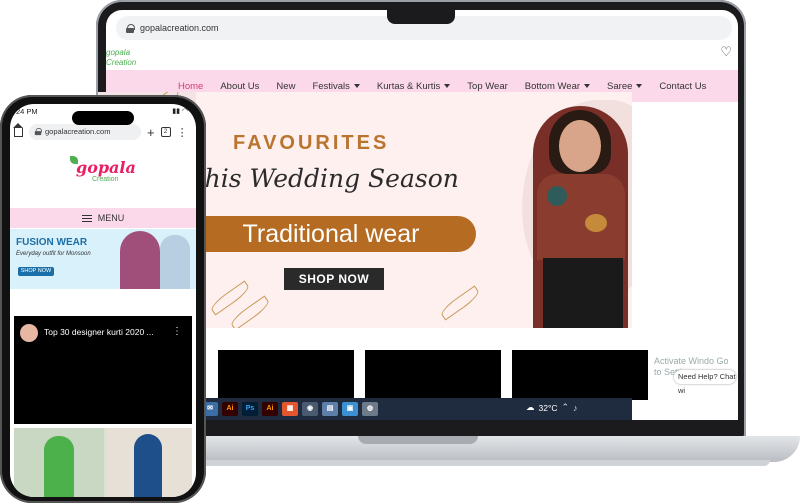 The height and width of the screenshot is (503, 800). I want to click on settings-gear-icon: ◍, so click(370, 409).